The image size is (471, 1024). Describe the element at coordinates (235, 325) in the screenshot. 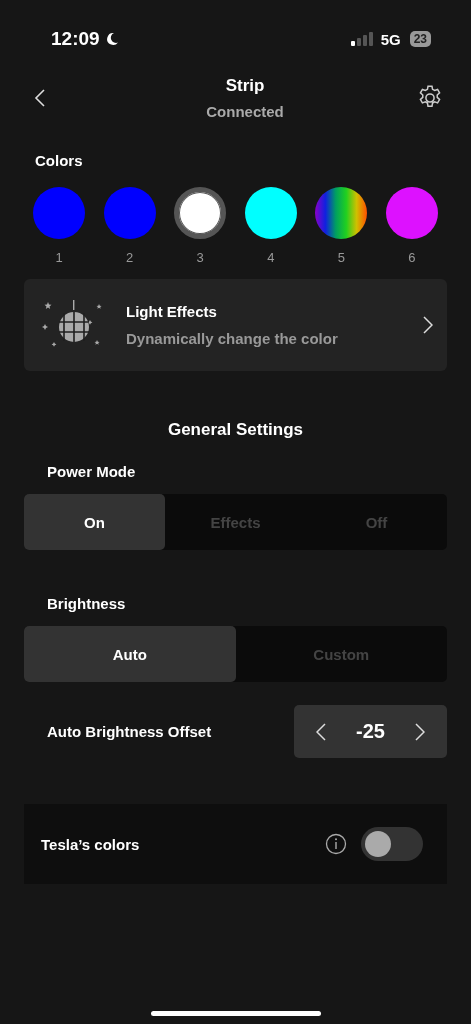

I see `light-effects-card: Light Effects Dynamically change the color` at that location.